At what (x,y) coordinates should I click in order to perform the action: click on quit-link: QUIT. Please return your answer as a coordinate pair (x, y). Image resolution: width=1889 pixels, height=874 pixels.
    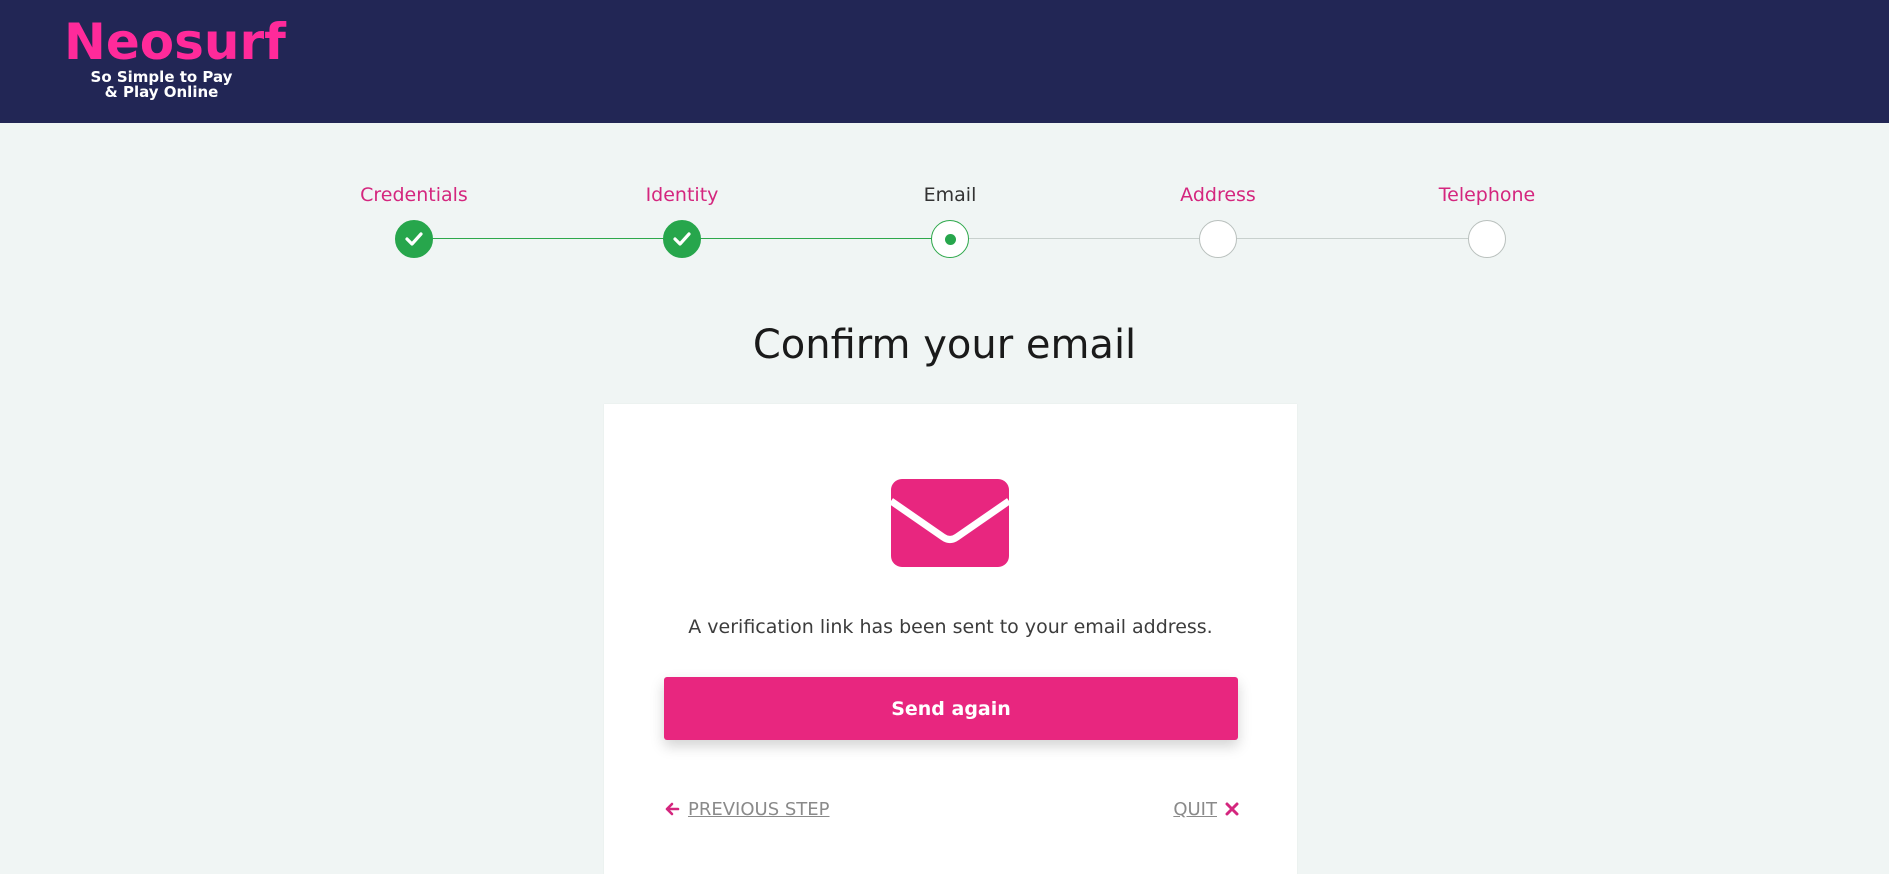
    Looking at the image, I should click on (1206, 809).